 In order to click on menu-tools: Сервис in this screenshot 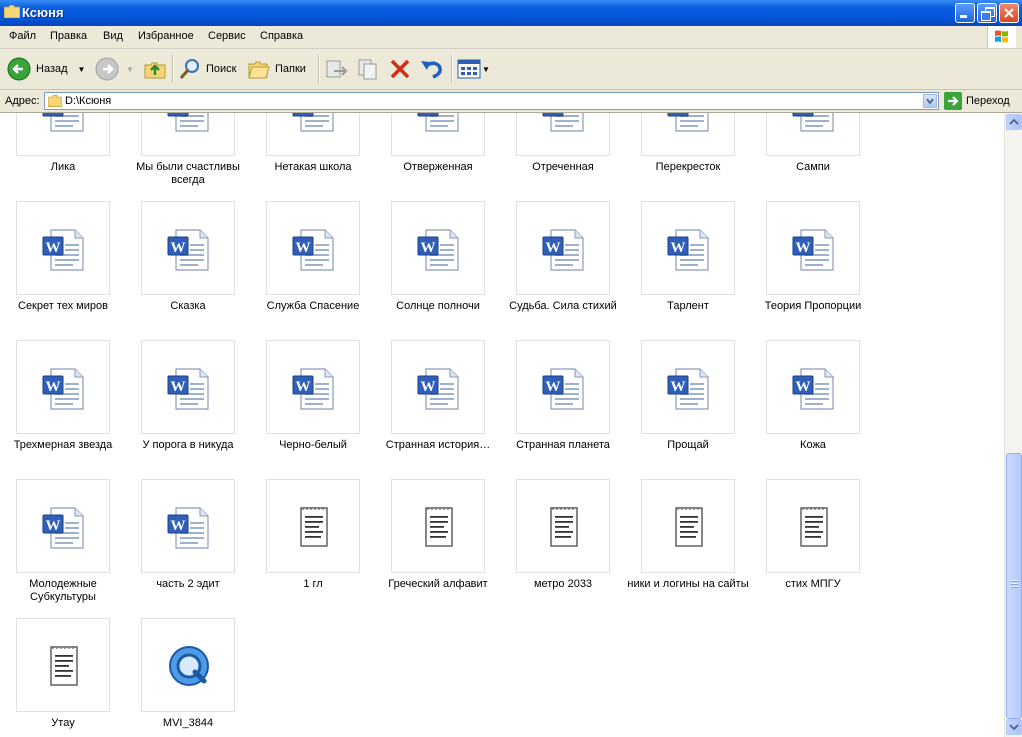, I will do `click(227, 36)`.